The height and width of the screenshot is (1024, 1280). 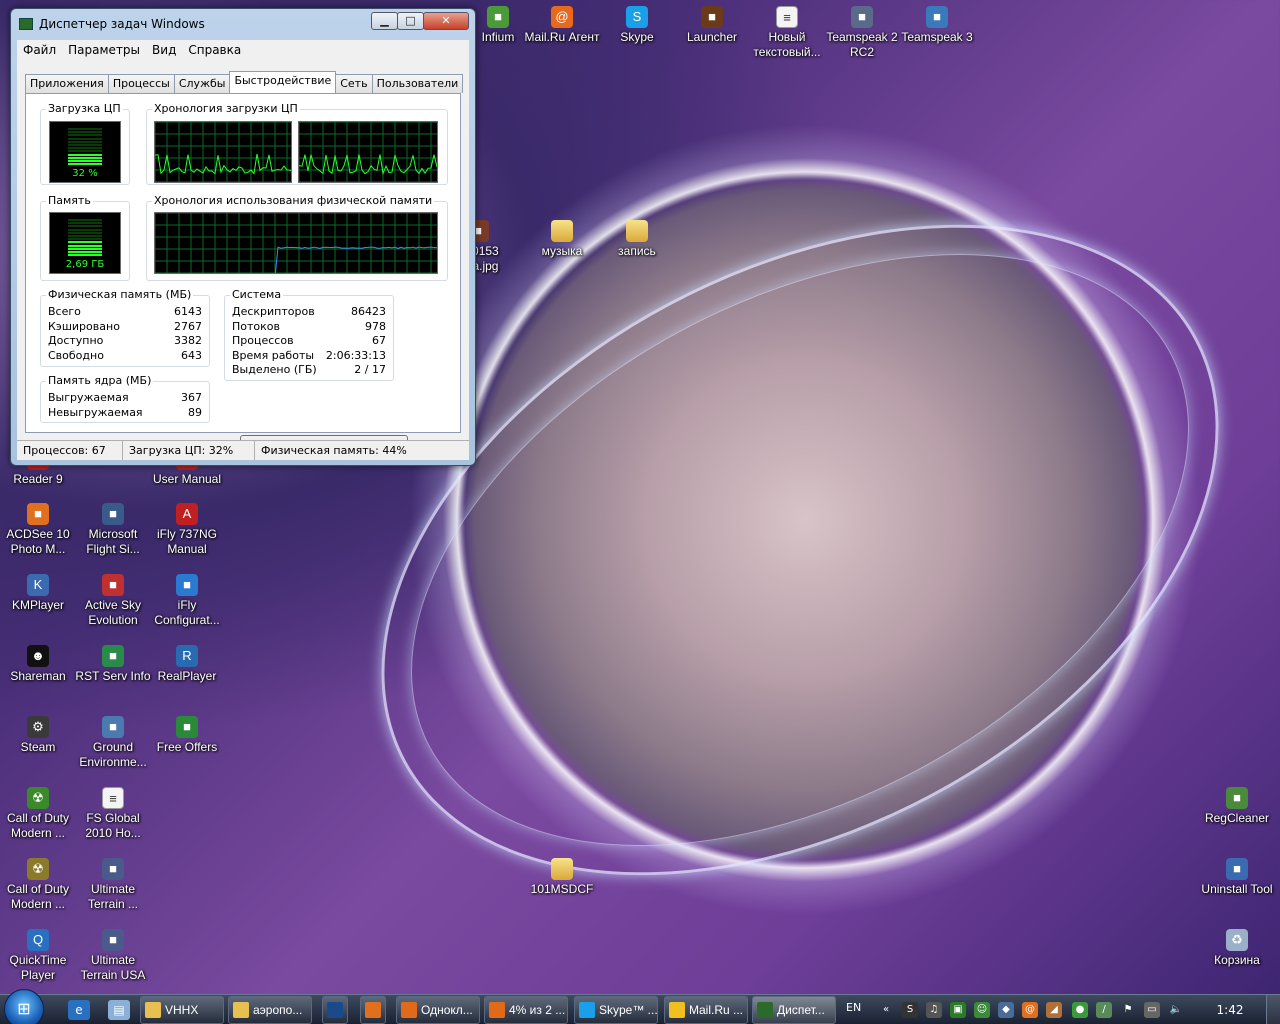 I want to click on menu-options: Параметры, so click(x=104, y=50).